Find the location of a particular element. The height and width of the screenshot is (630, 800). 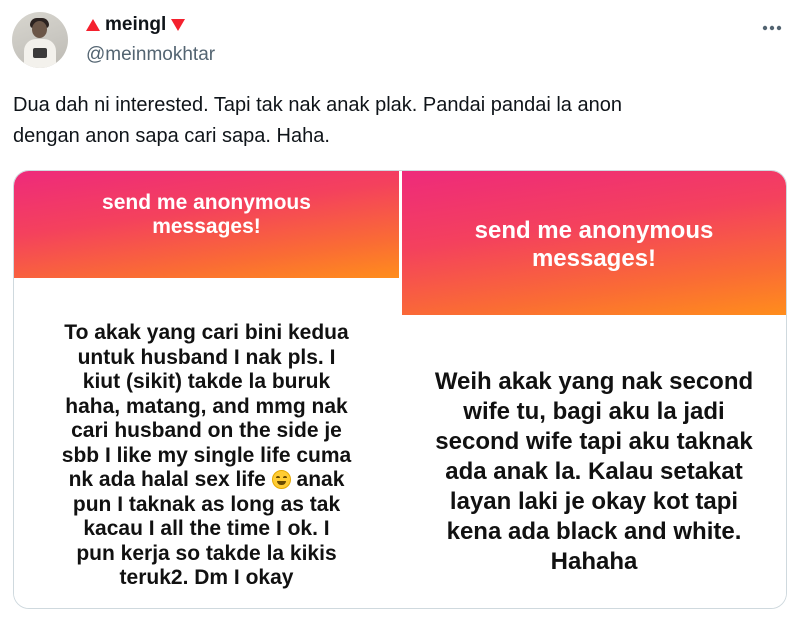

message-line: pun kerja so takde la kikis is located at coordinates (206, 553).